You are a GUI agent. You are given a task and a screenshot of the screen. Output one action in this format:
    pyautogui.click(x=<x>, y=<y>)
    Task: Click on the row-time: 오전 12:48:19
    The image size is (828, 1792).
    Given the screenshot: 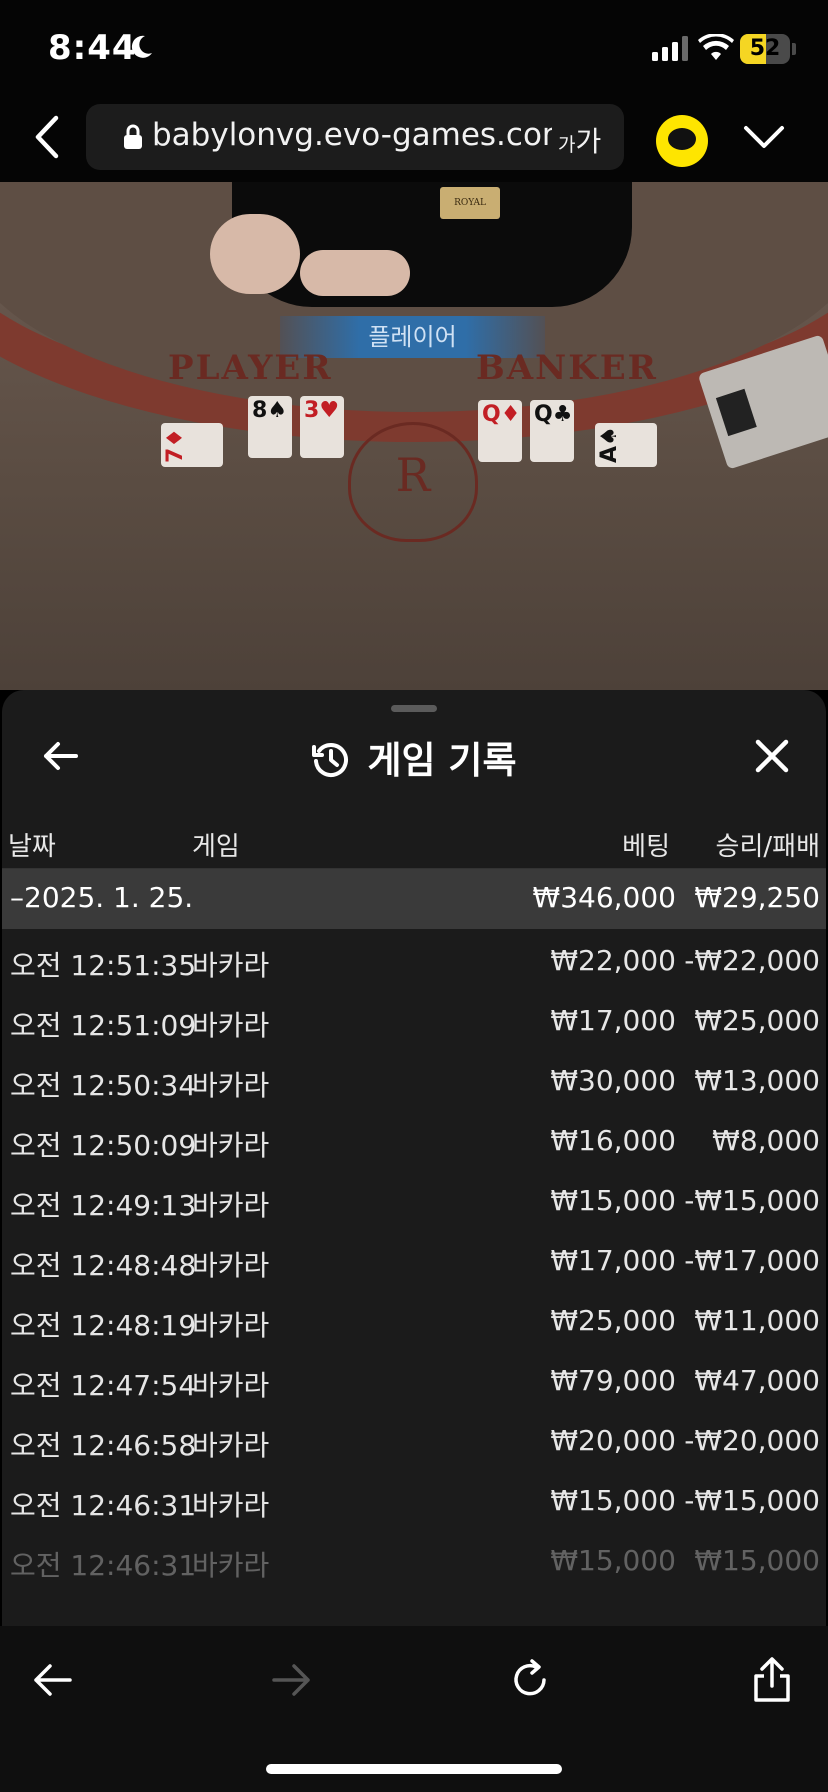 What is the action you would take?
    pyautogui.click(x=103, y=1325)
    